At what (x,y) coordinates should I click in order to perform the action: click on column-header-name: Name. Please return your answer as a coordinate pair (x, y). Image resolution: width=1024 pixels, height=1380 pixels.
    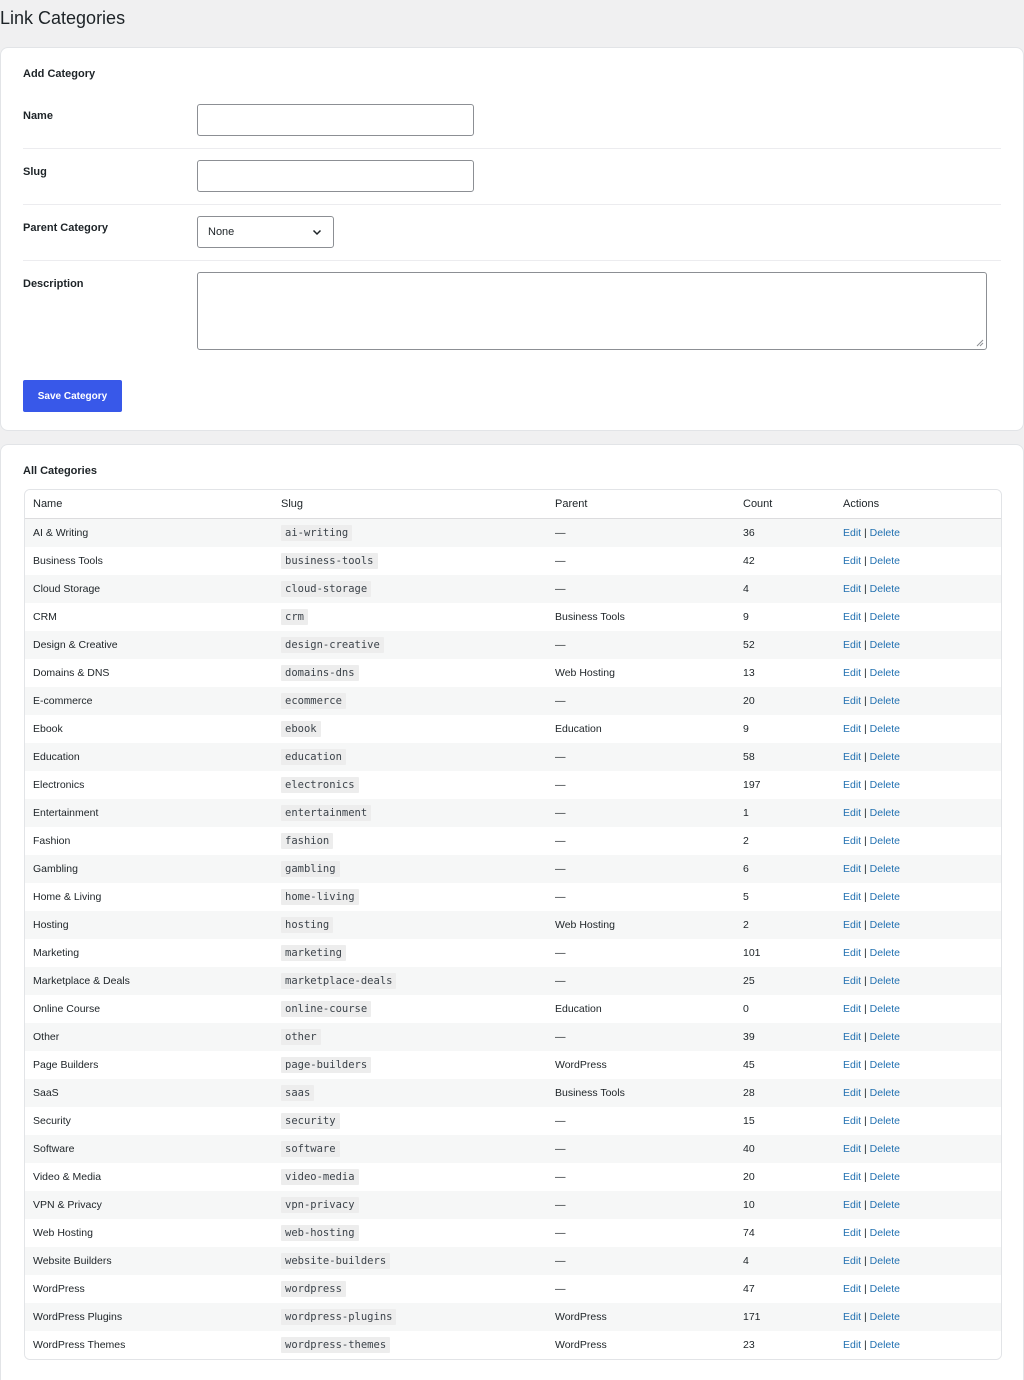
    Looking at the image, I should click on (150, 504).